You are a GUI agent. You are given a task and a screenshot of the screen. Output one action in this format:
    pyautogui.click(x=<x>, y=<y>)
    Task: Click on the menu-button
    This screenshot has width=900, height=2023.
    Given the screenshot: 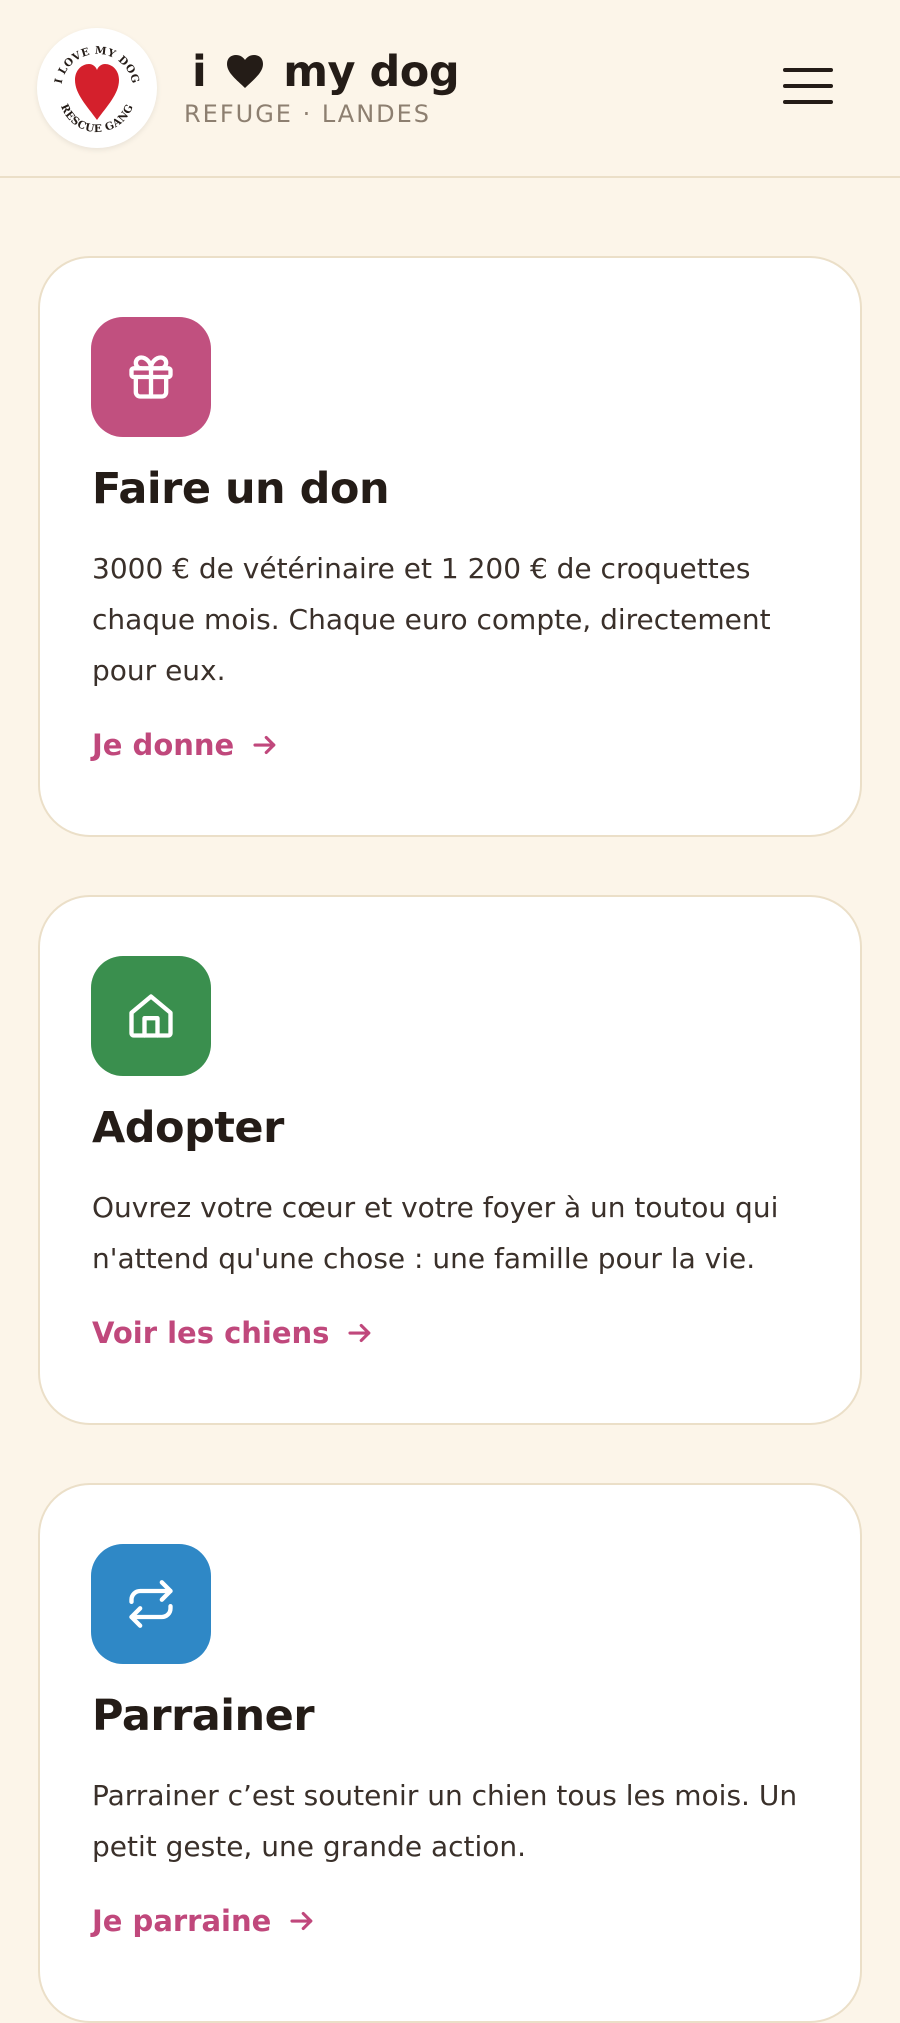 What is the action you would take?
    pyautogui.click(x=808, y=85)
    